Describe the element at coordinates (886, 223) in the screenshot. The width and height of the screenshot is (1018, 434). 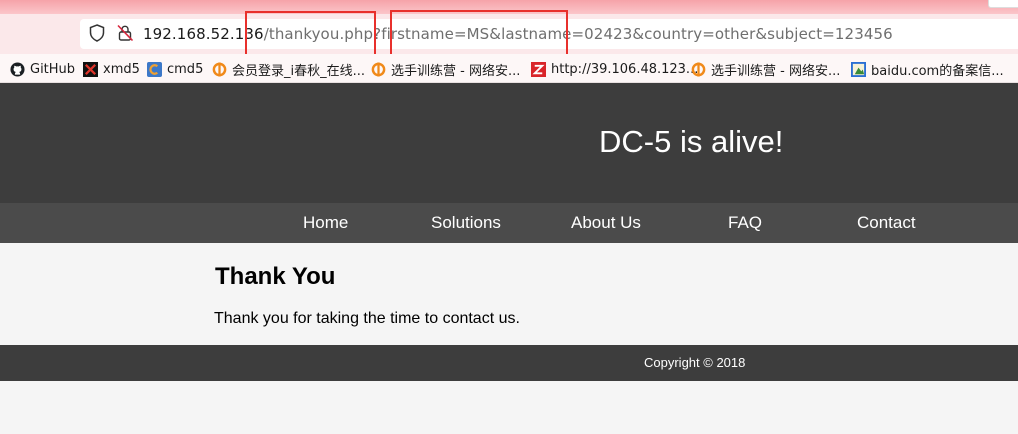
I see `nav-contact: Contact` at that location.